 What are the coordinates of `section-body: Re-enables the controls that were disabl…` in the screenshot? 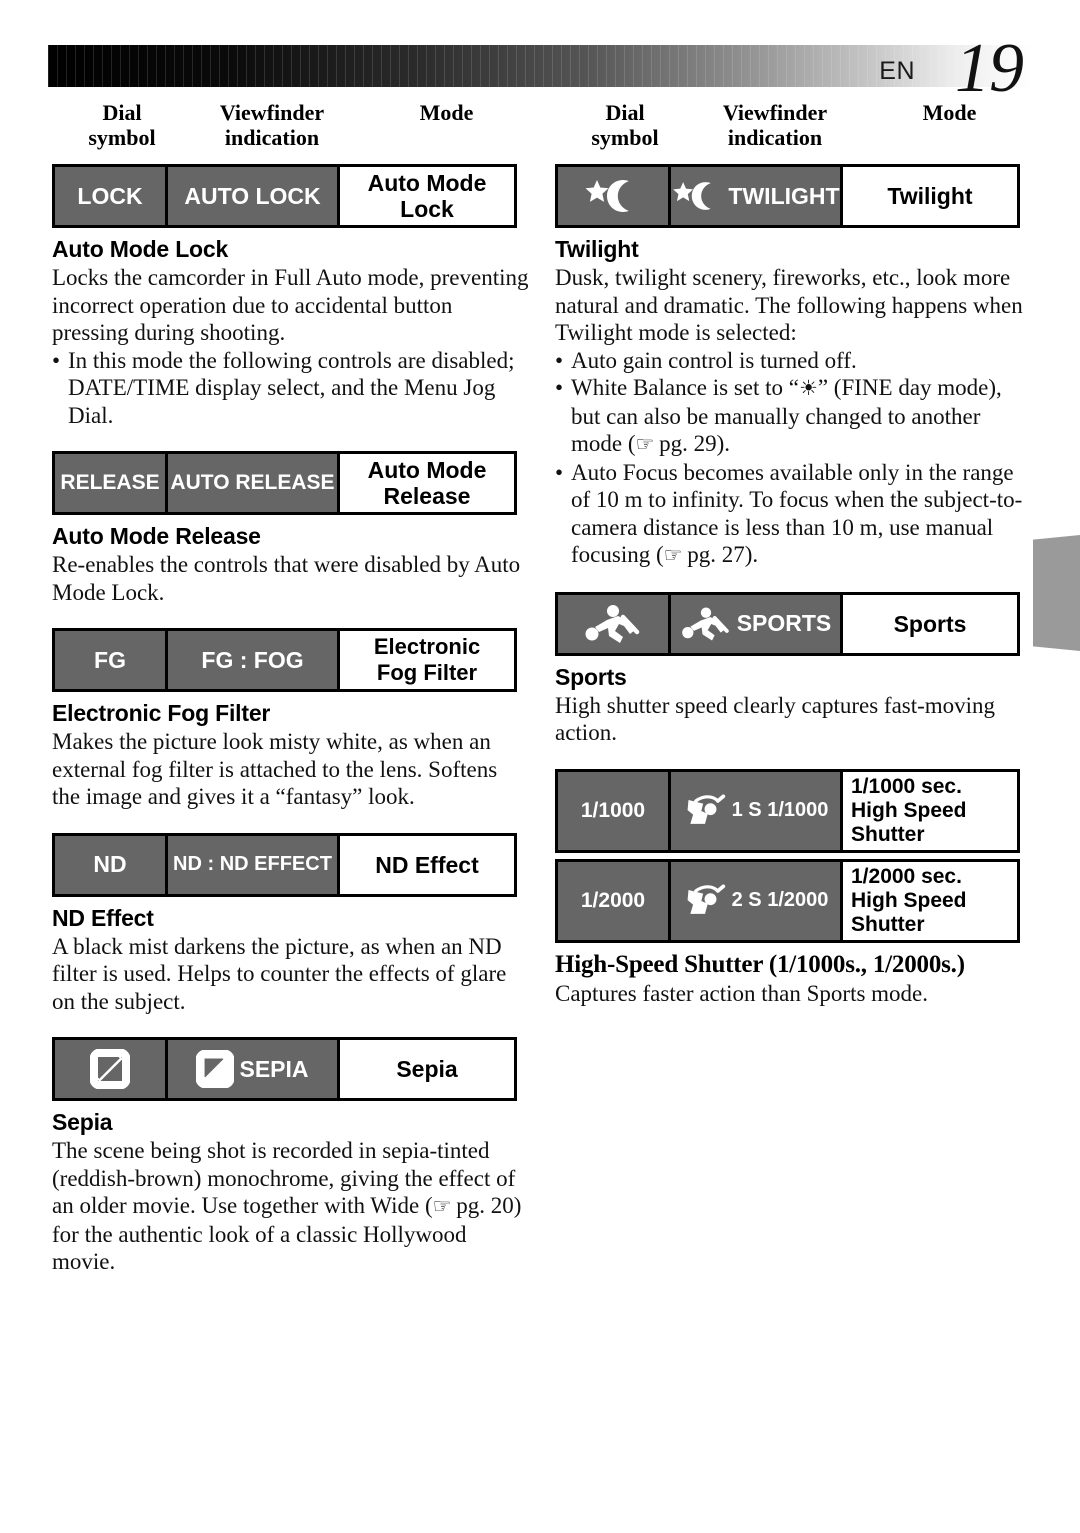 It's located at (286, 578).